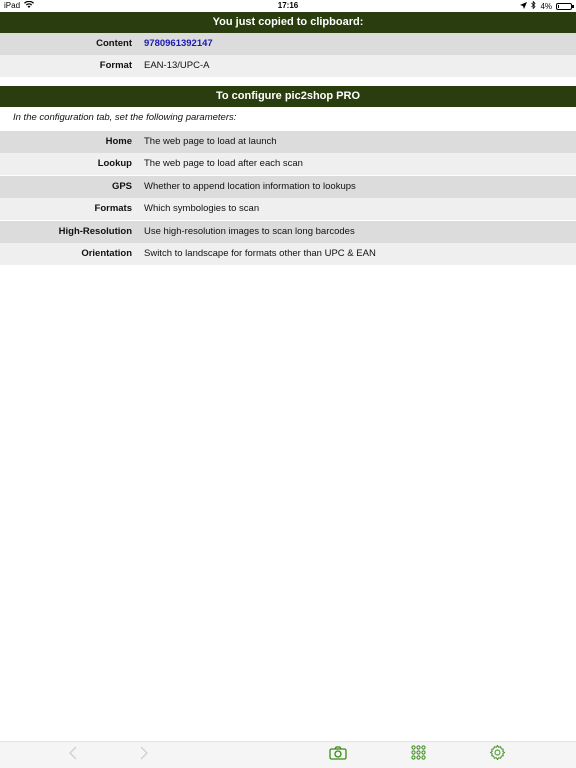 This screenshot has width=576, height=768. I want to click on grid-button, so click(418, 755).